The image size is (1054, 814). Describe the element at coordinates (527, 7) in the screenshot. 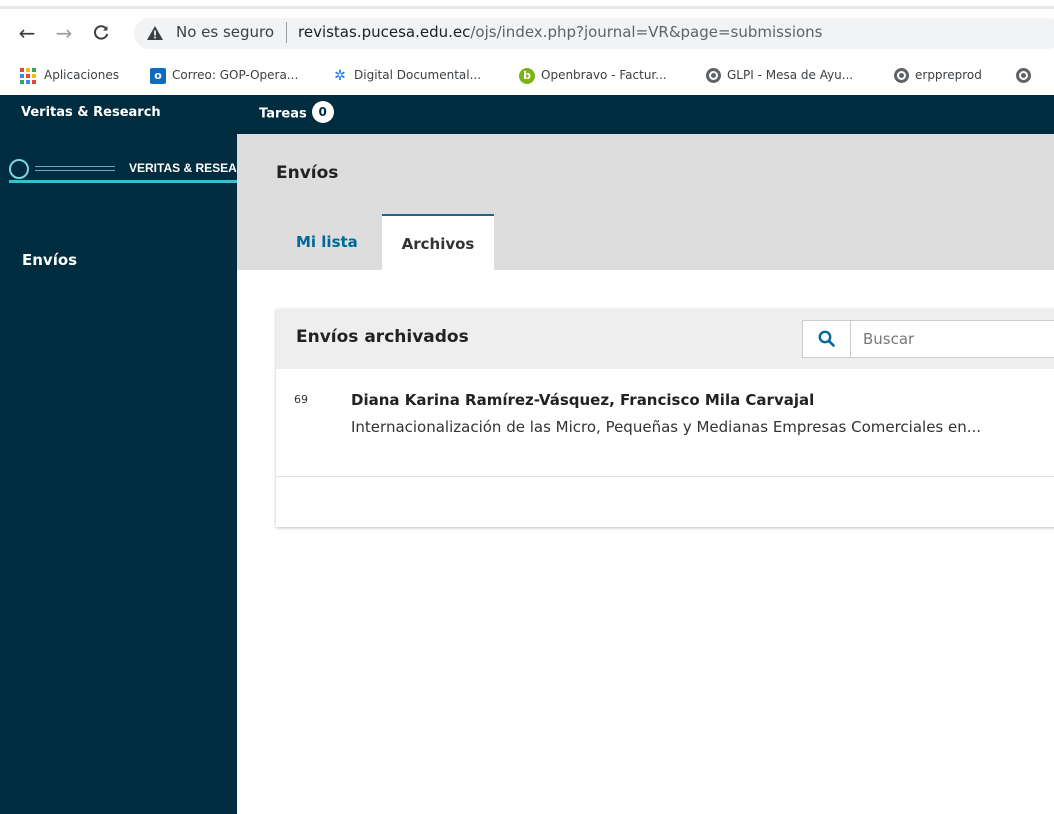

I see `tab-strip` at that location.